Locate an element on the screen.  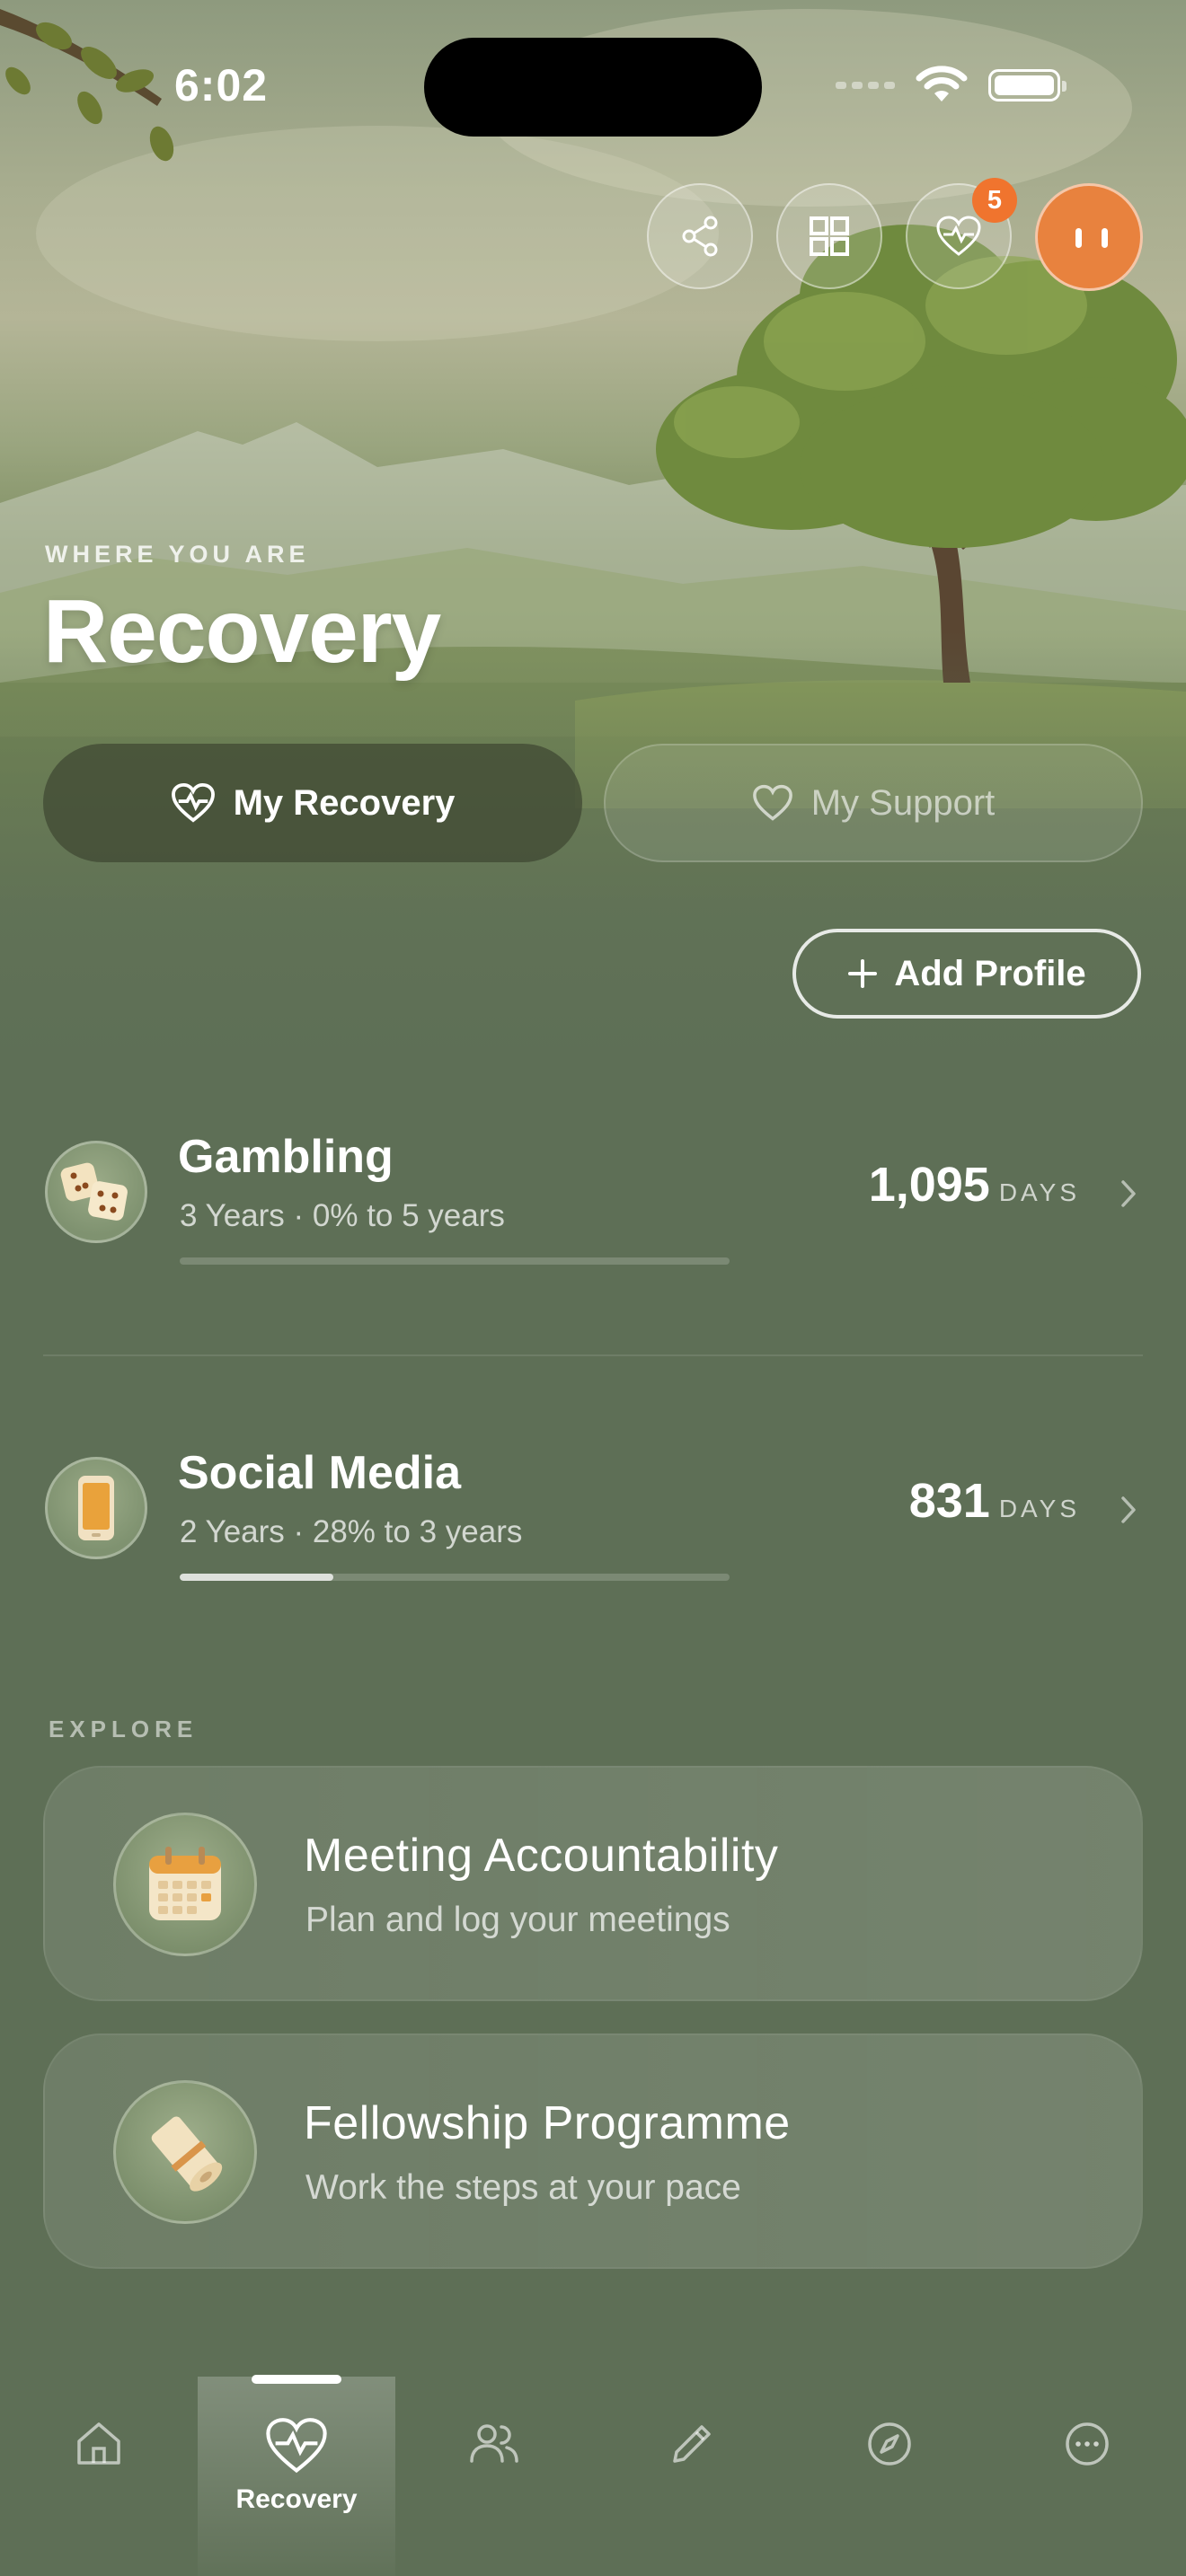
add-profile-button: Add Profile is located at coordinates (966, 974).